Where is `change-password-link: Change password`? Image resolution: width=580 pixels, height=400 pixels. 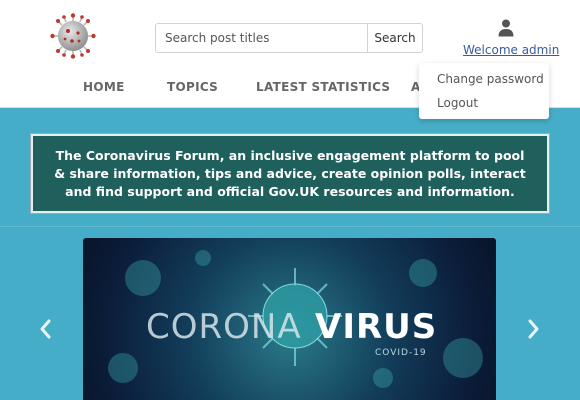
change-password-link: Change password is located at coordinates (490, 79).